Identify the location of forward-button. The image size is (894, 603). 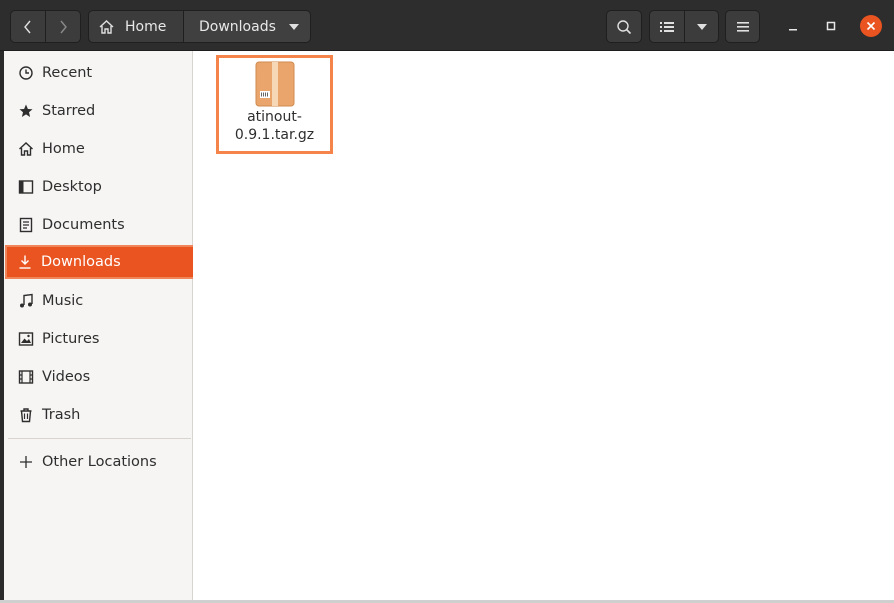
(63, 26).